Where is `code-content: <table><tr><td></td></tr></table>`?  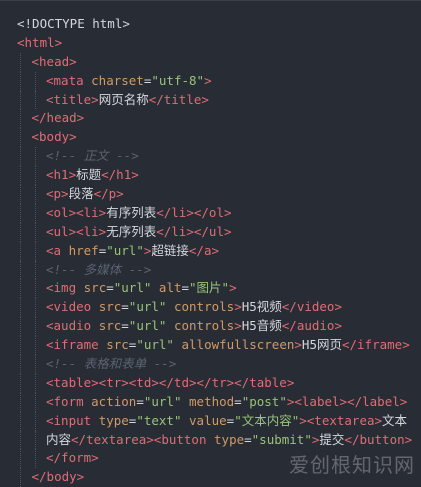
code-content: <table><tr><td></td></tr></table> is located at coordinates (170, 383).